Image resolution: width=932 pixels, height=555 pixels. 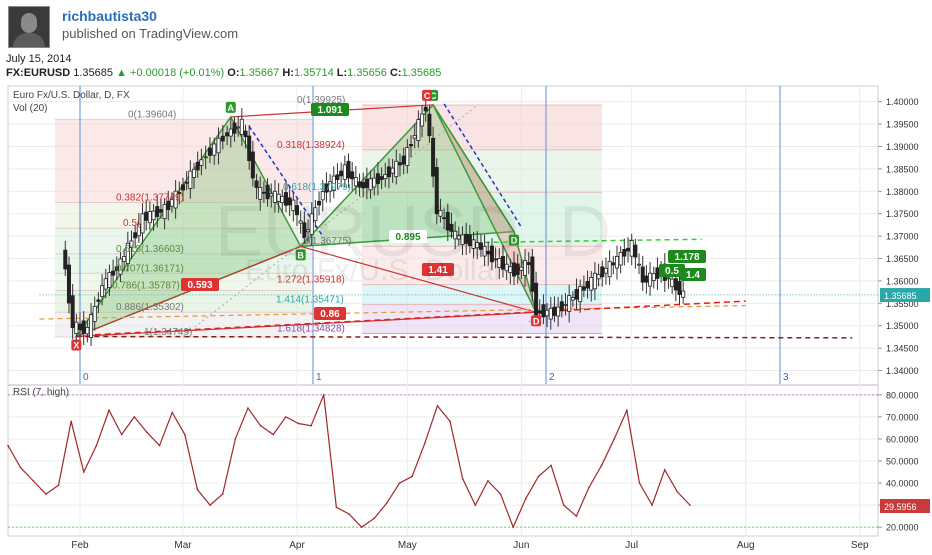 I want to click on low-label: L:, so click(x=342, y=73).